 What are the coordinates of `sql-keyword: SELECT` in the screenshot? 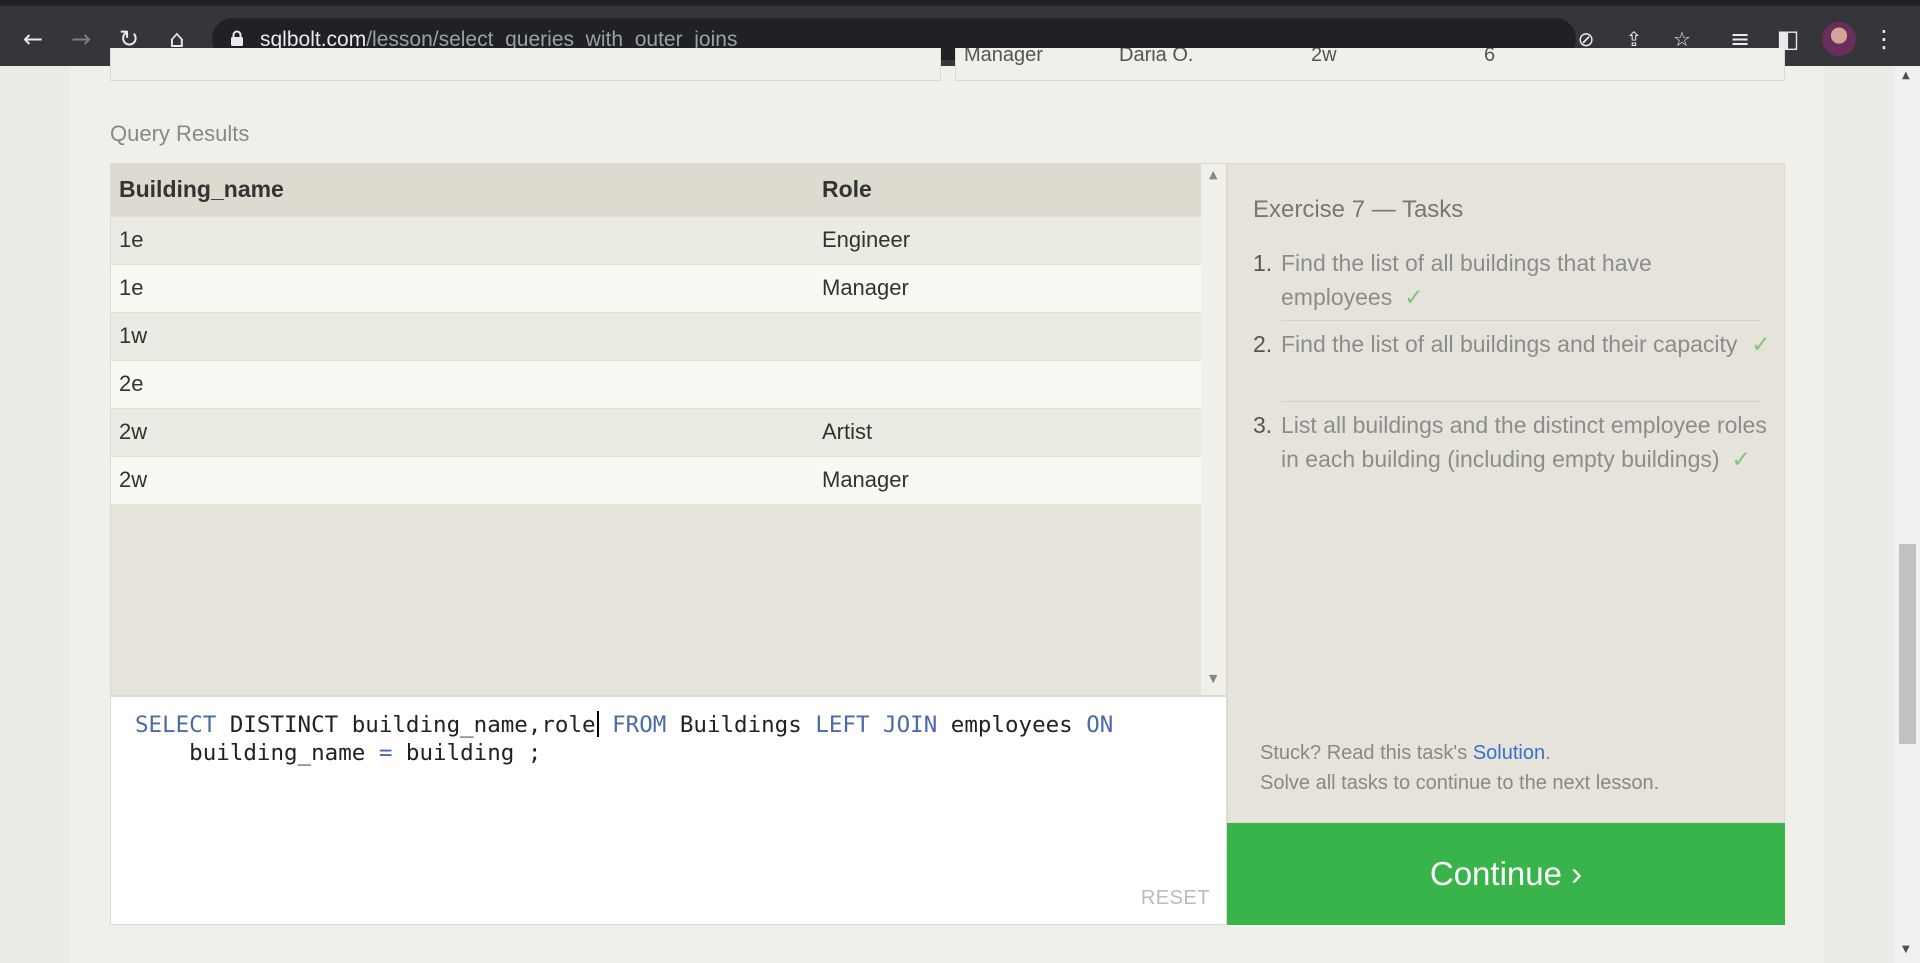 It's located at (176, 725).